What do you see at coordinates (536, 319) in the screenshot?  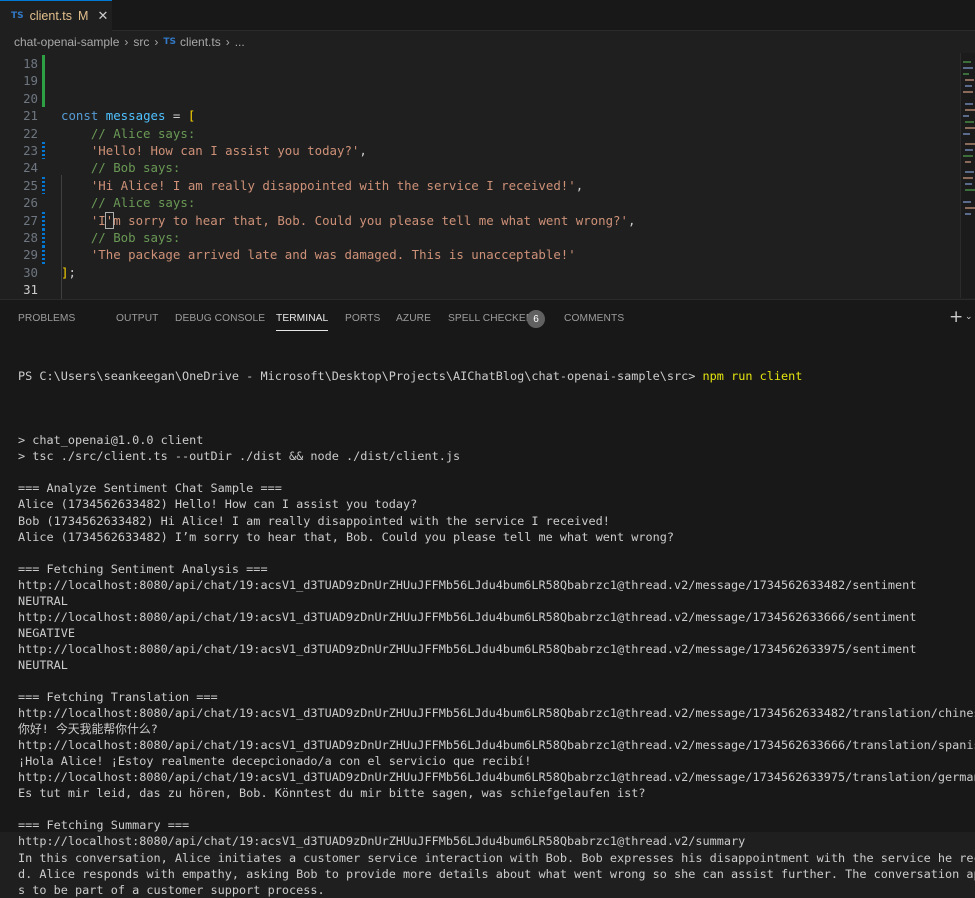 I see `spell-checker-count-badge: 6` at bounding box center [536, 319].